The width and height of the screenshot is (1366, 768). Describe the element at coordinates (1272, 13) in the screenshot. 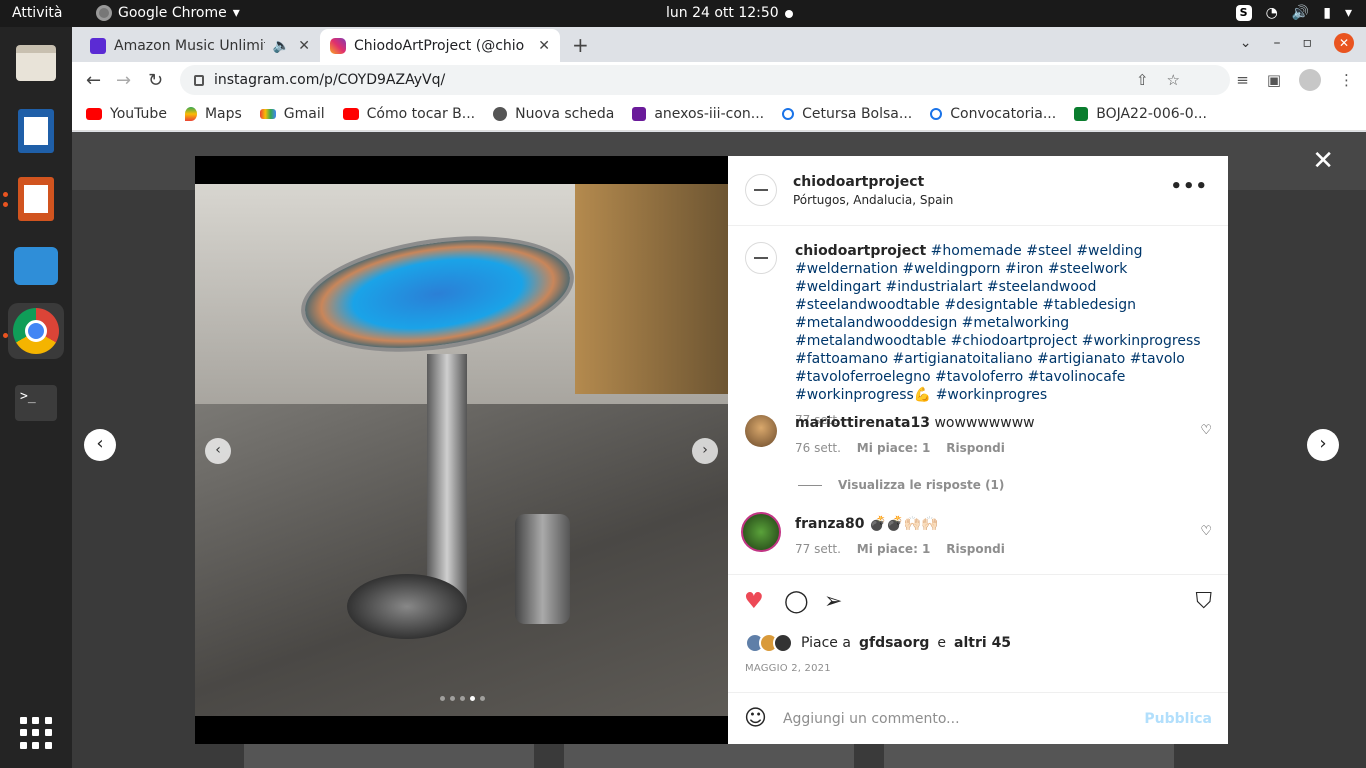

I see `wifi-icon: ◔` at that location.